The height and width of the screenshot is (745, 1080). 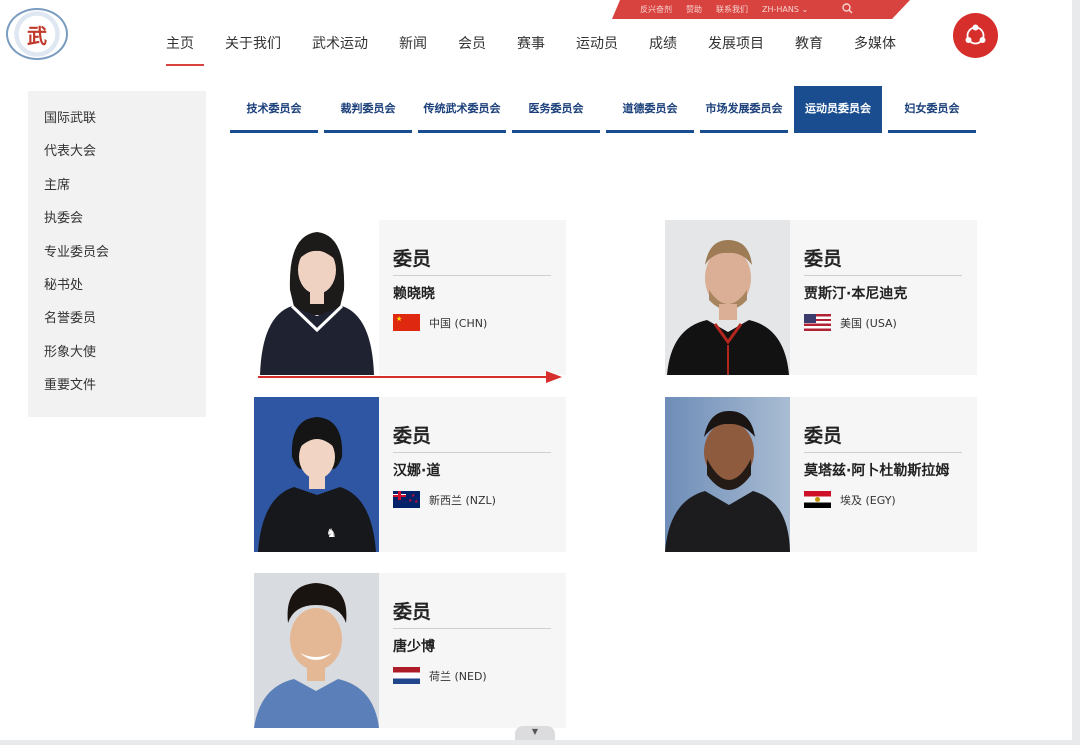 I want to click on share-button, so click(x=975, y=35).